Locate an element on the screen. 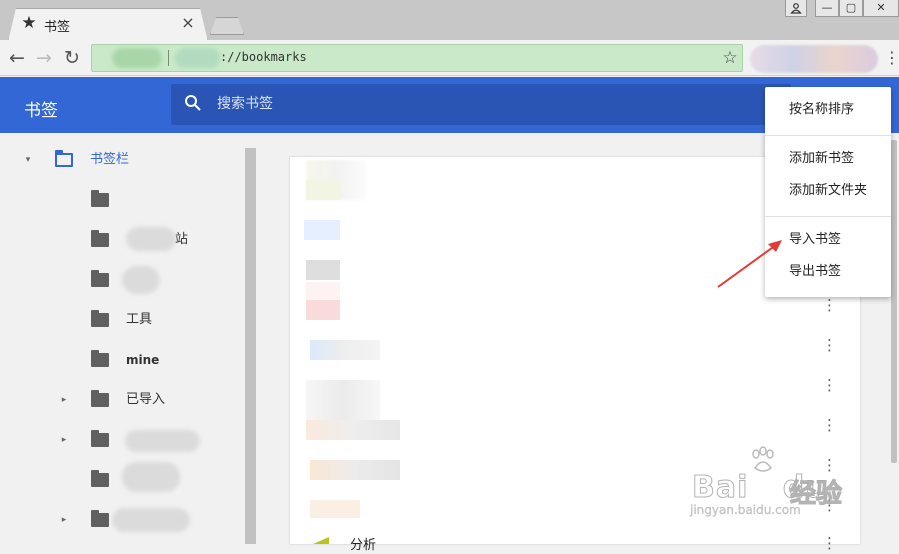 Image resolution: width=899 pixels, height=554 pixels. close-window-button: ✕ is located at coordinates (881, 8).